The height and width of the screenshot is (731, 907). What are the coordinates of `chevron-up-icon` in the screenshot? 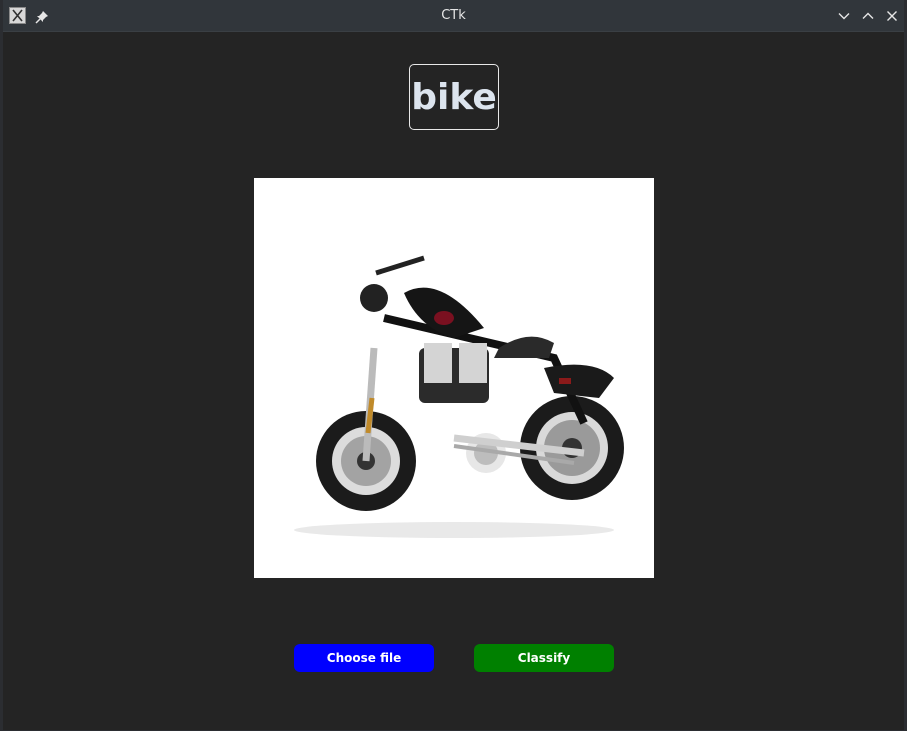 It's located at (868, 16).